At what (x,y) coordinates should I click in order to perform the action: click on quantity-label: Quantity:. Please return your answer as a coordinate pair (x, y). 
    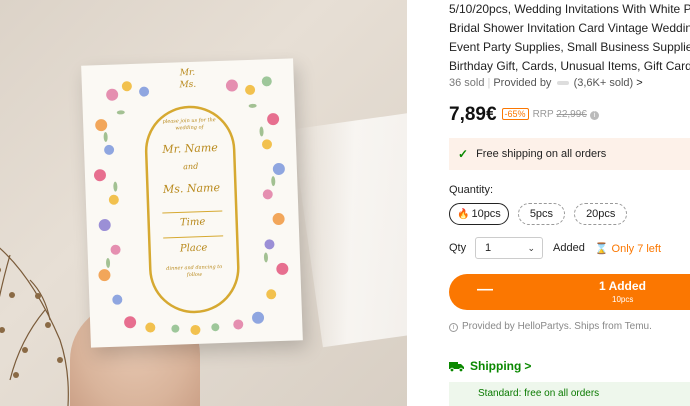
    Looking at the image, I should click on (471, 190).